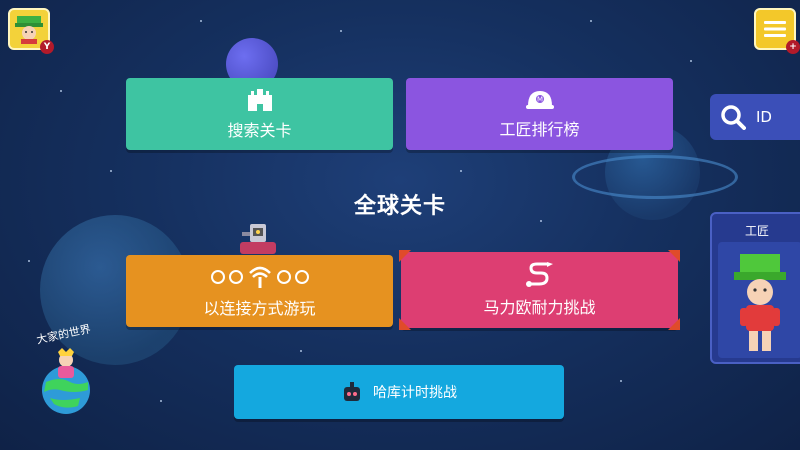 The width and height of the screenshot is (800, 450). I want to click on search-courses-button: 搜索关卡, so click(259, 114).